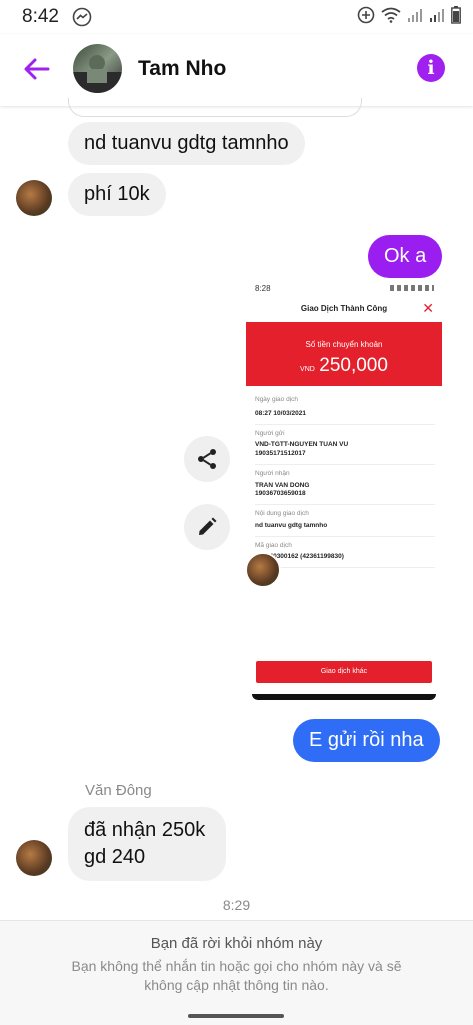 Image resolution: width=473 pixels, height=1025 pixels. Describe the element at coordinates (118, 790) in the screenshot. I see `sender-name: Văn Đông` at that location.